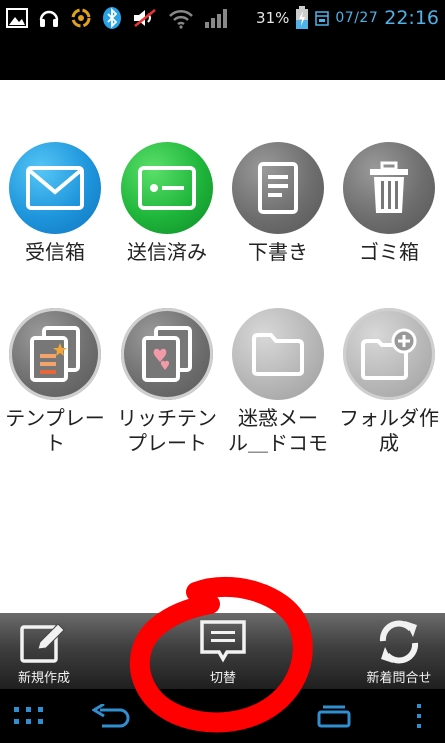 The image size is (445, 743). Describe the element at coordinates (399, 642) in the screenshot. I see `refresh-icon` at that location.